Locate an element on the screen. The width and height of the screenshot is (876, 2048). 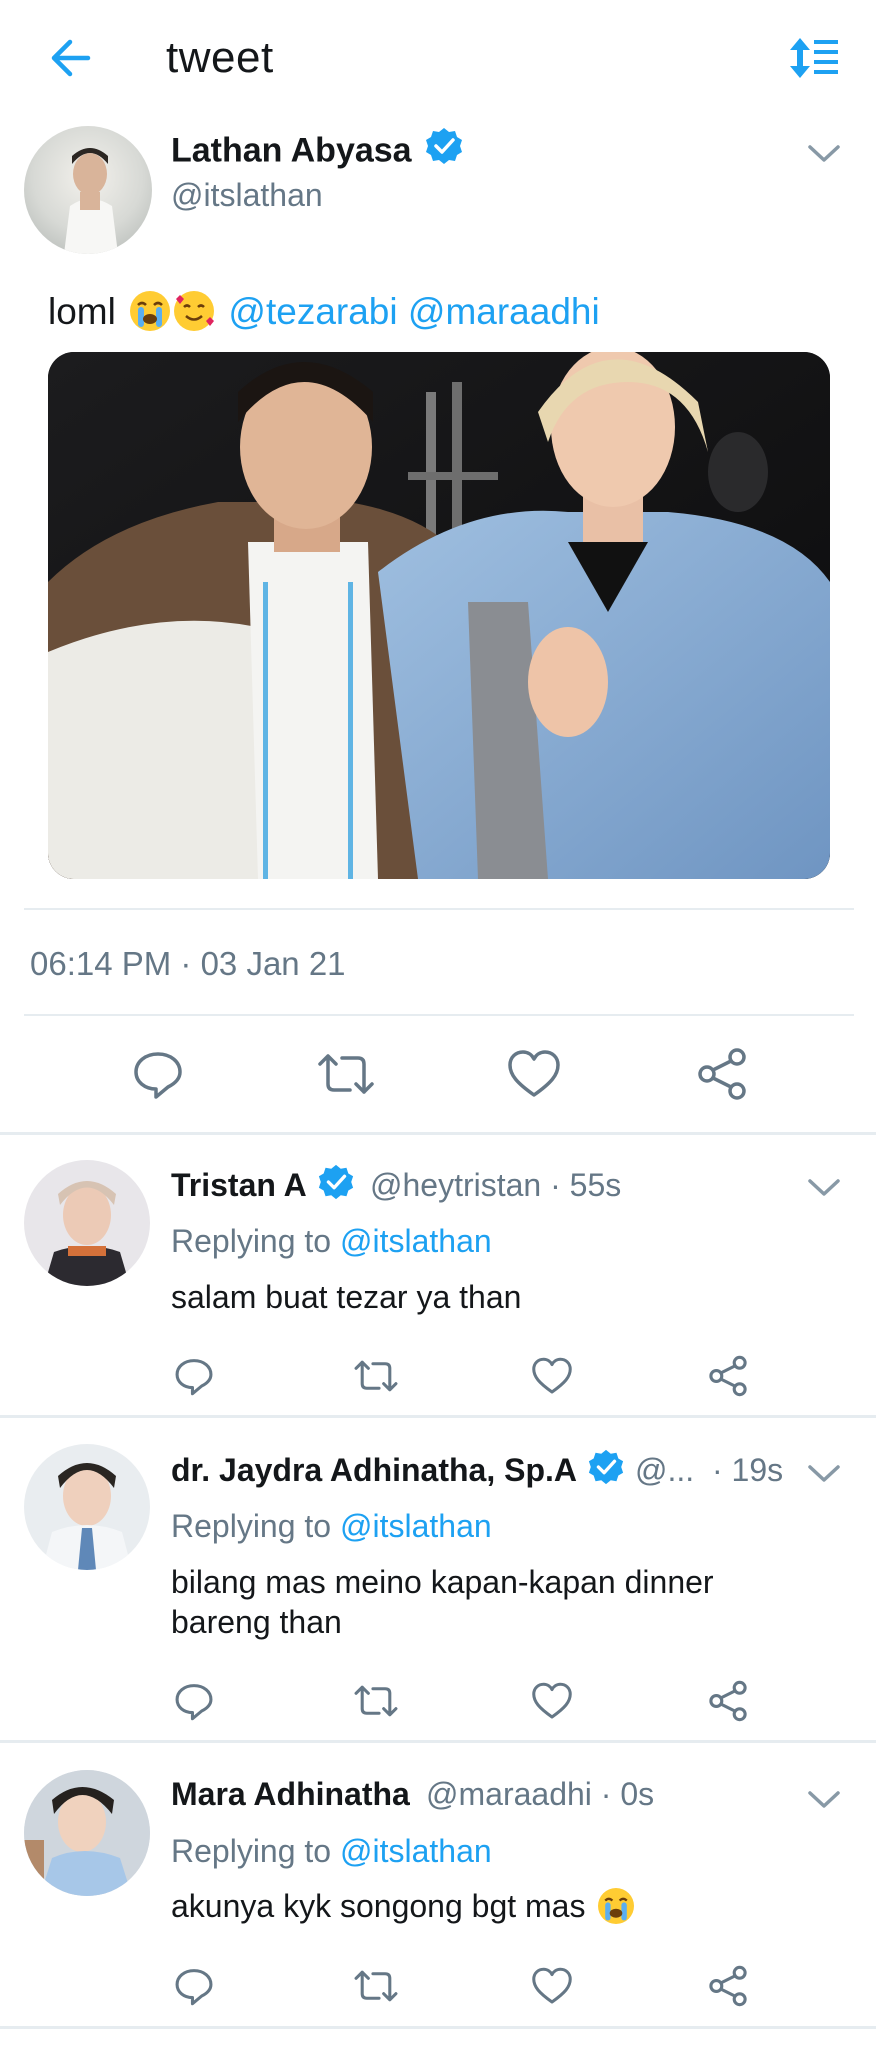
reply-text: akunya kyk songong bgt mas is located at coordinates (481, 1906).